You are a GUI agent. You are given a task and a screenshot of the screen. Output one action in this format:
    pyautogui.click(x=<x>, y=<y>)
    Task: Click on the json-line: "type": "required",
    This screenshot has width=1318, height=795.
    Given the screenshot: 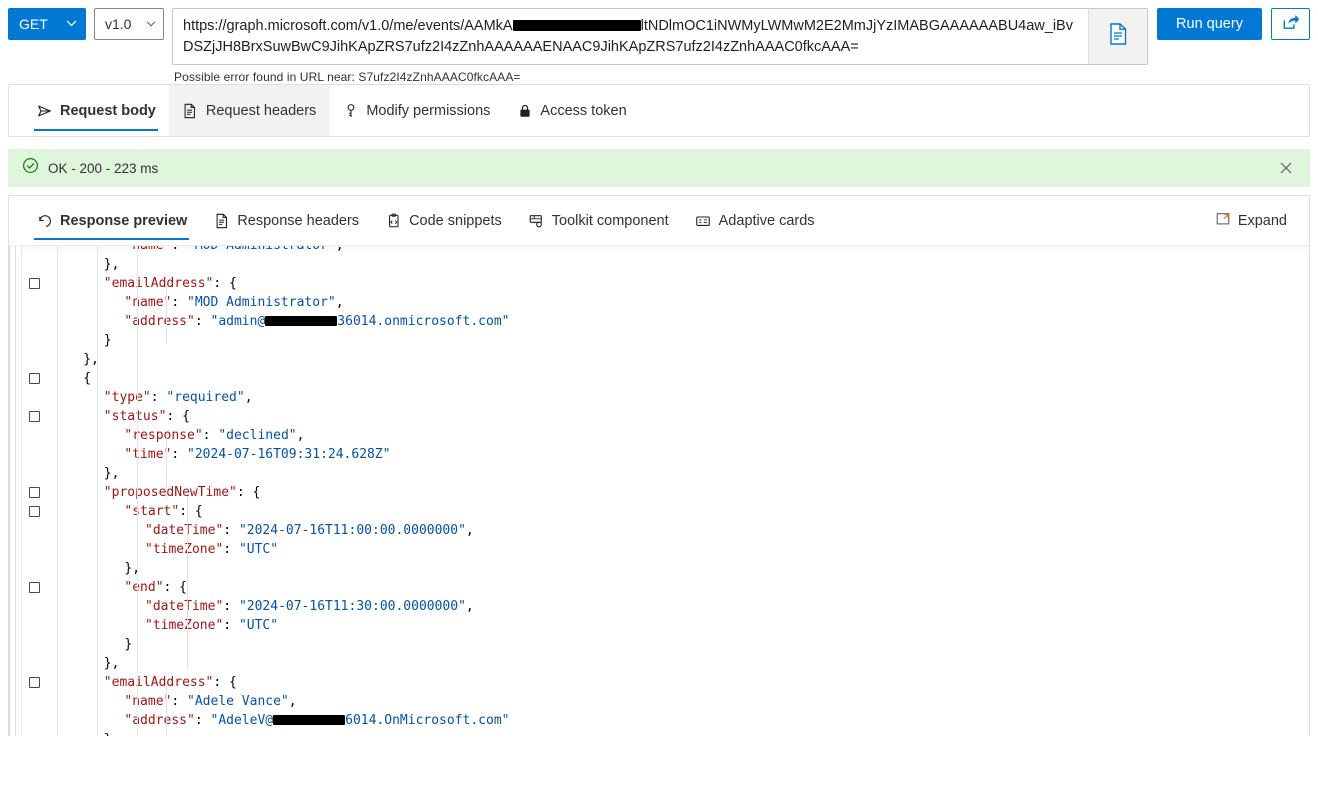 What is the action you would take?
    pyautogui.click(x=659, y=397)
    